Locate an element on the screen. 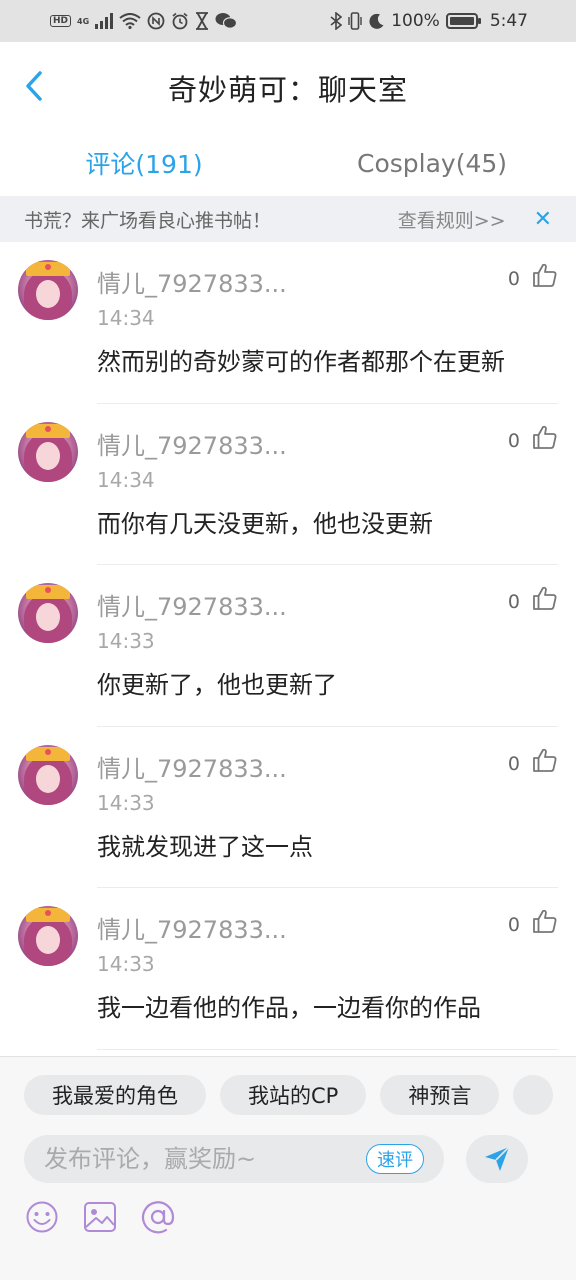 The width and height of the screenshot is (576, 1280). composer-tools is located at coordinates (100, 1217).